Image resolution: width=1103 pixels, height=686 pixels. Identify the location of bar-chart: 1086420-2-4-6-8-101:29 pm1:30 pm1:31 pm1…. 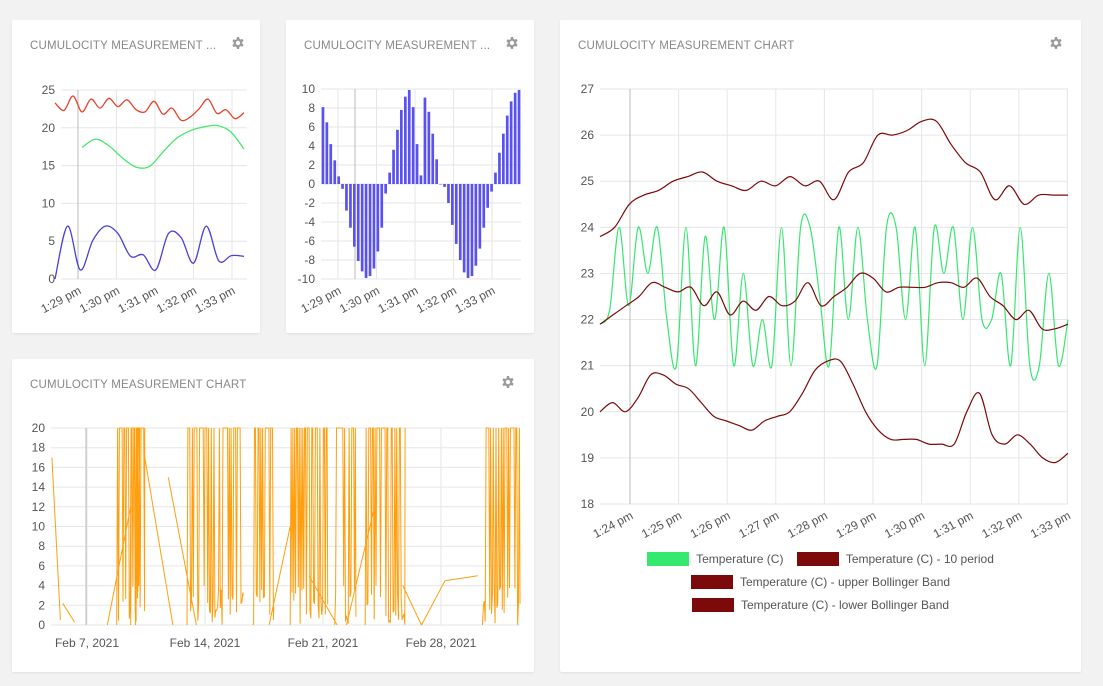
(409, 199).